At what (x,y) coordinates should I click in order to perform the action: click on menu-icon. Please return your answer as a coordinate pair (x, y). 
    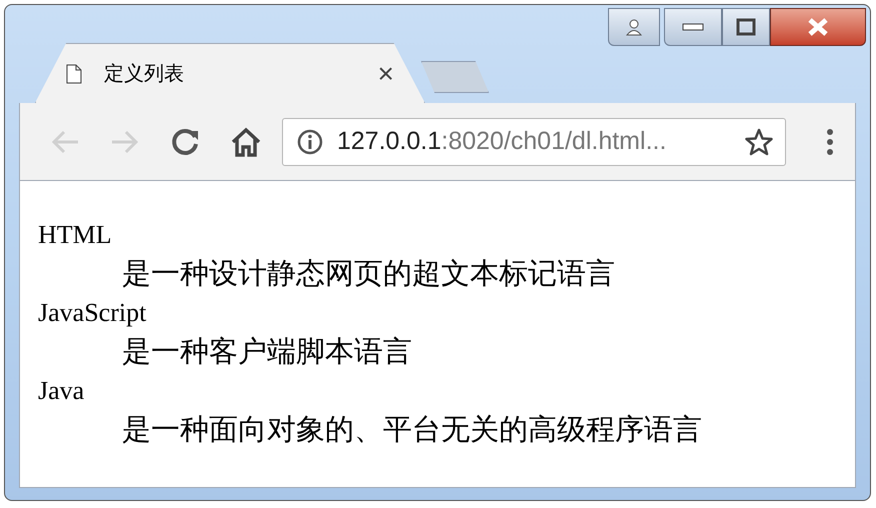
    Looking at the image, I should click on (830, 141).